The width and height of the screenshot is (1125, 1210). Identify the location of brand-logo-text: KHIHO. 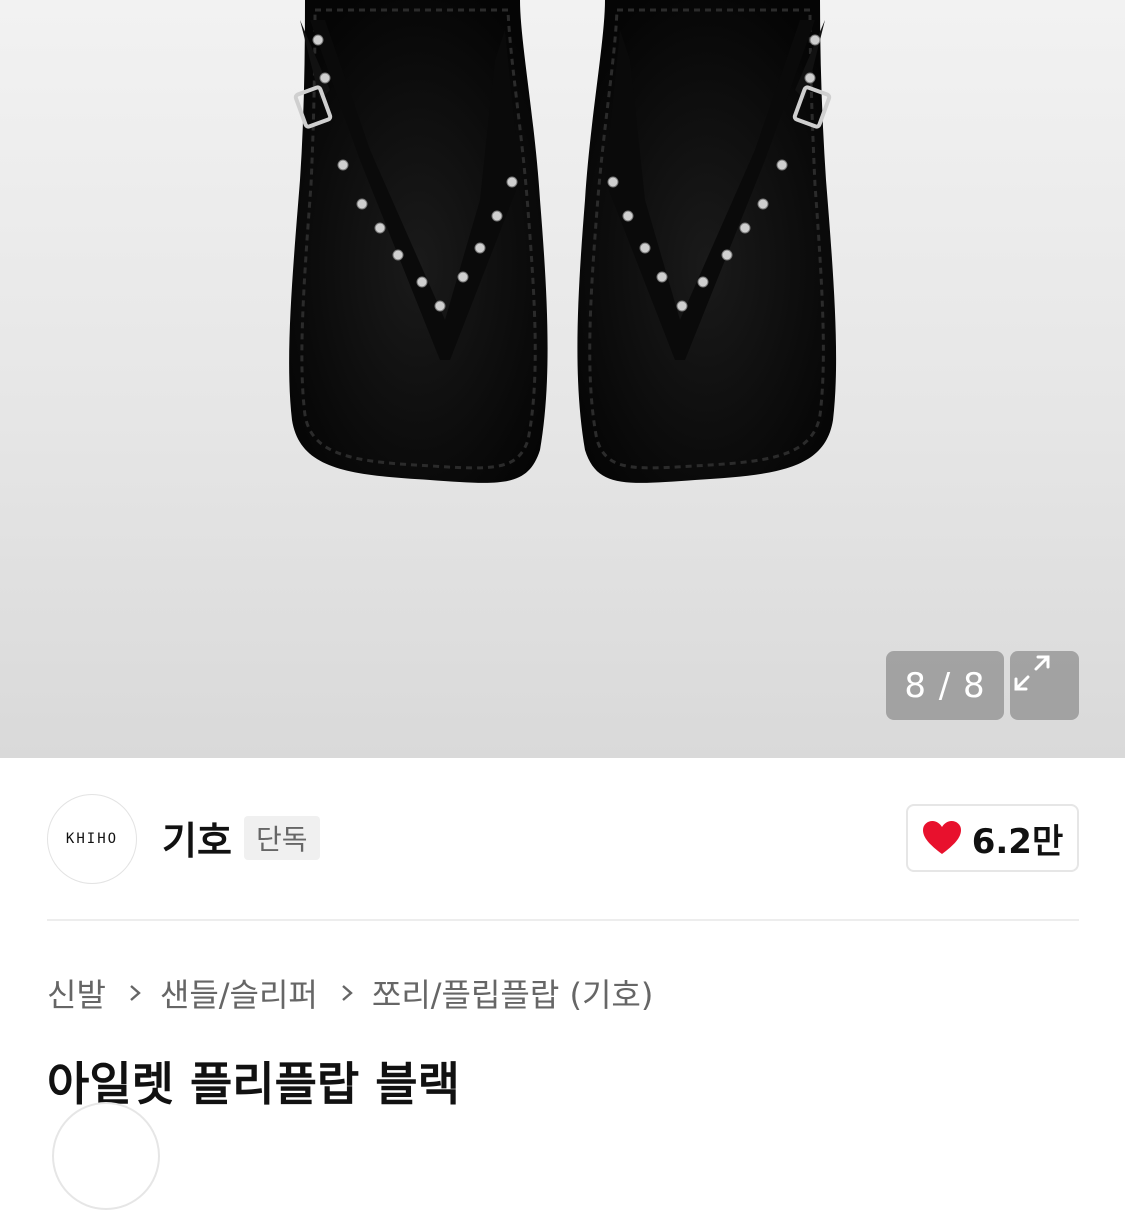
(92, 839).